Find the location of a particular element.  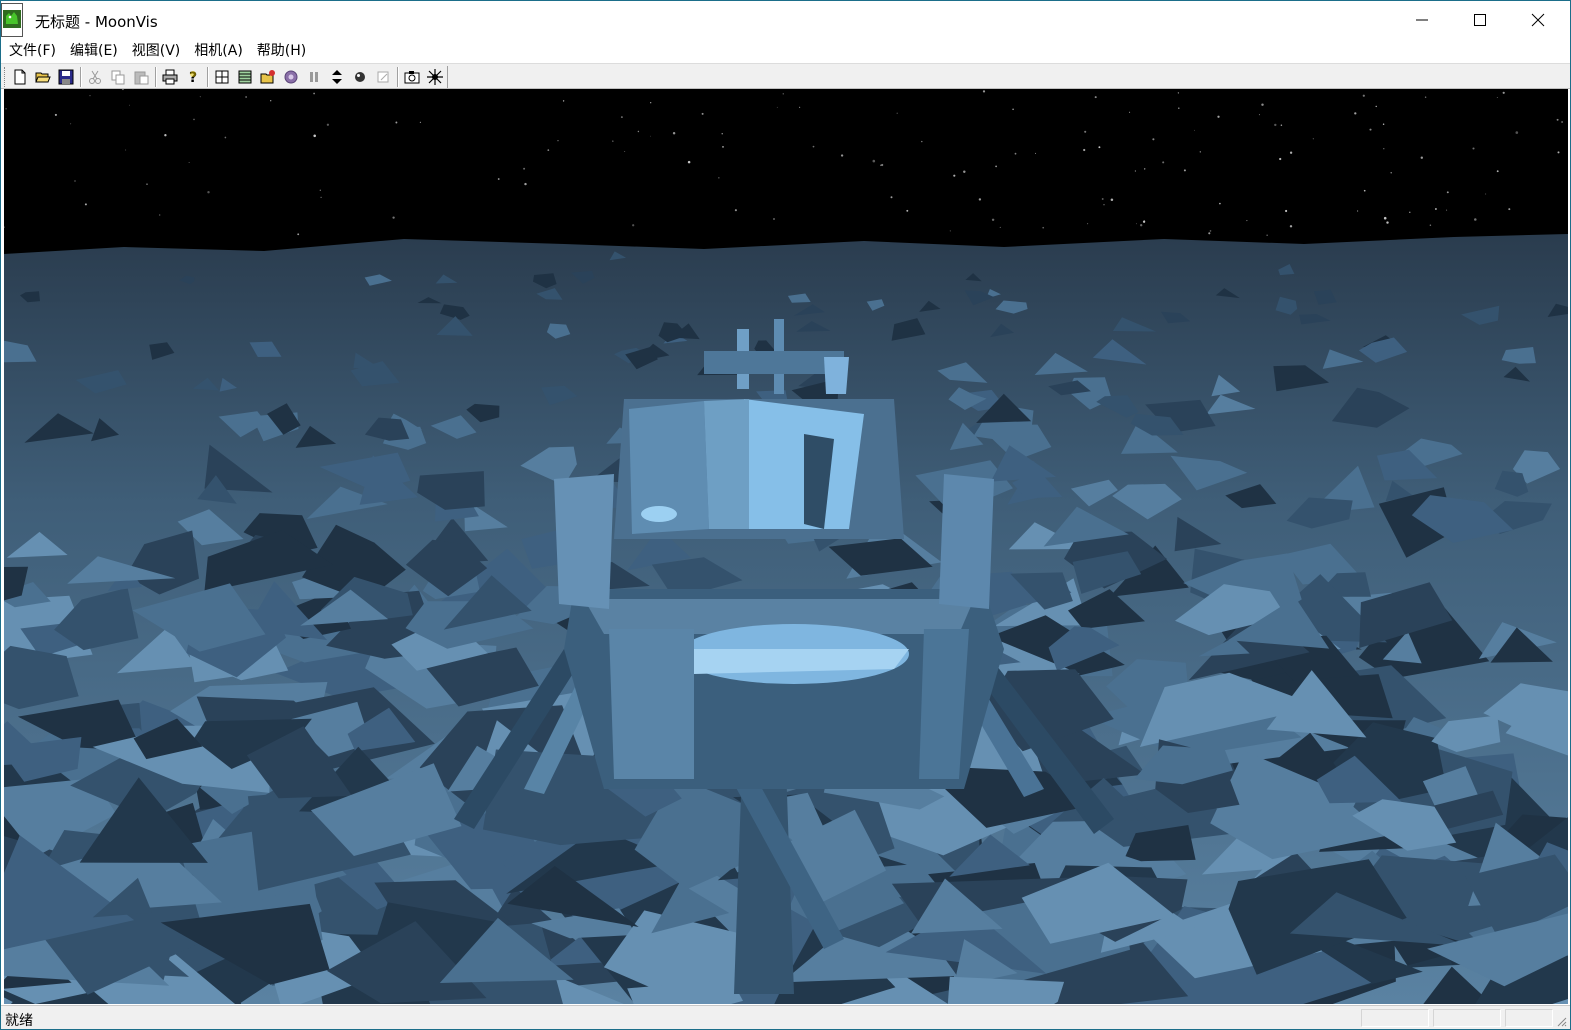

paste-icon is located at coordinates (141, 78).